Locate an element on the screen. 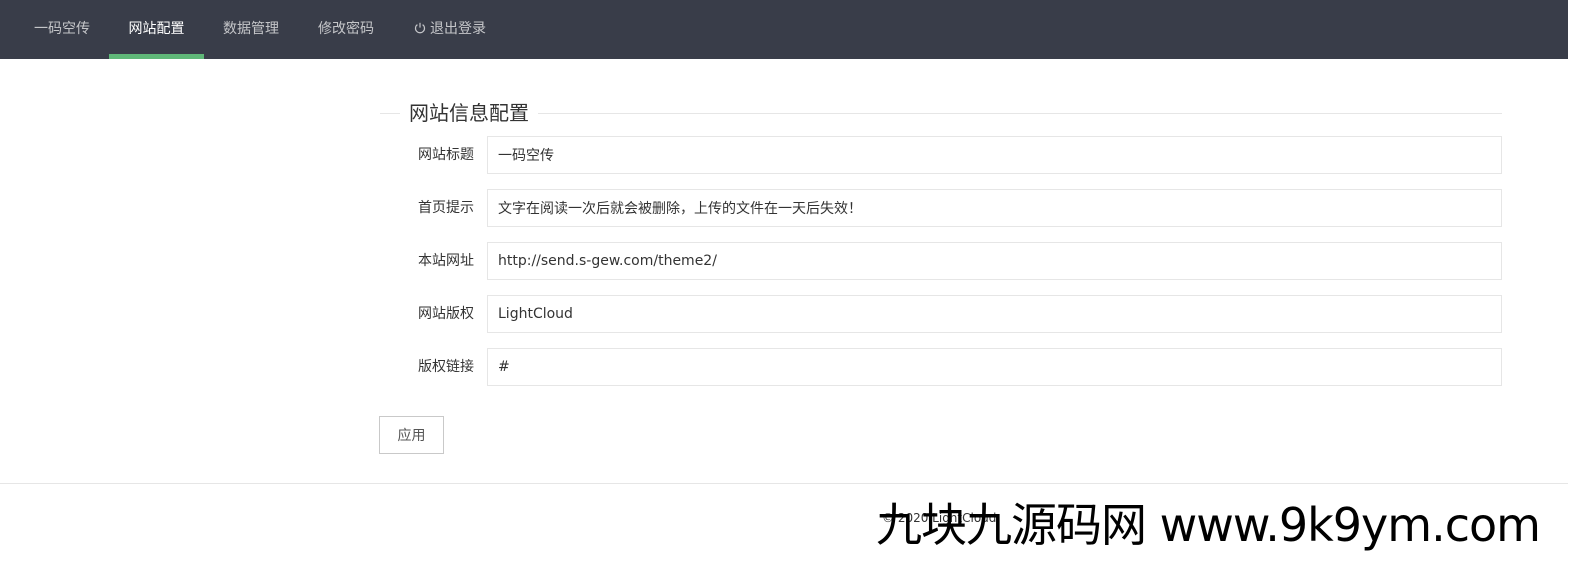 The width and height of the screenshot is (1592, 571). site-title-label: 网站标题 is located at coordinates (446, 155).